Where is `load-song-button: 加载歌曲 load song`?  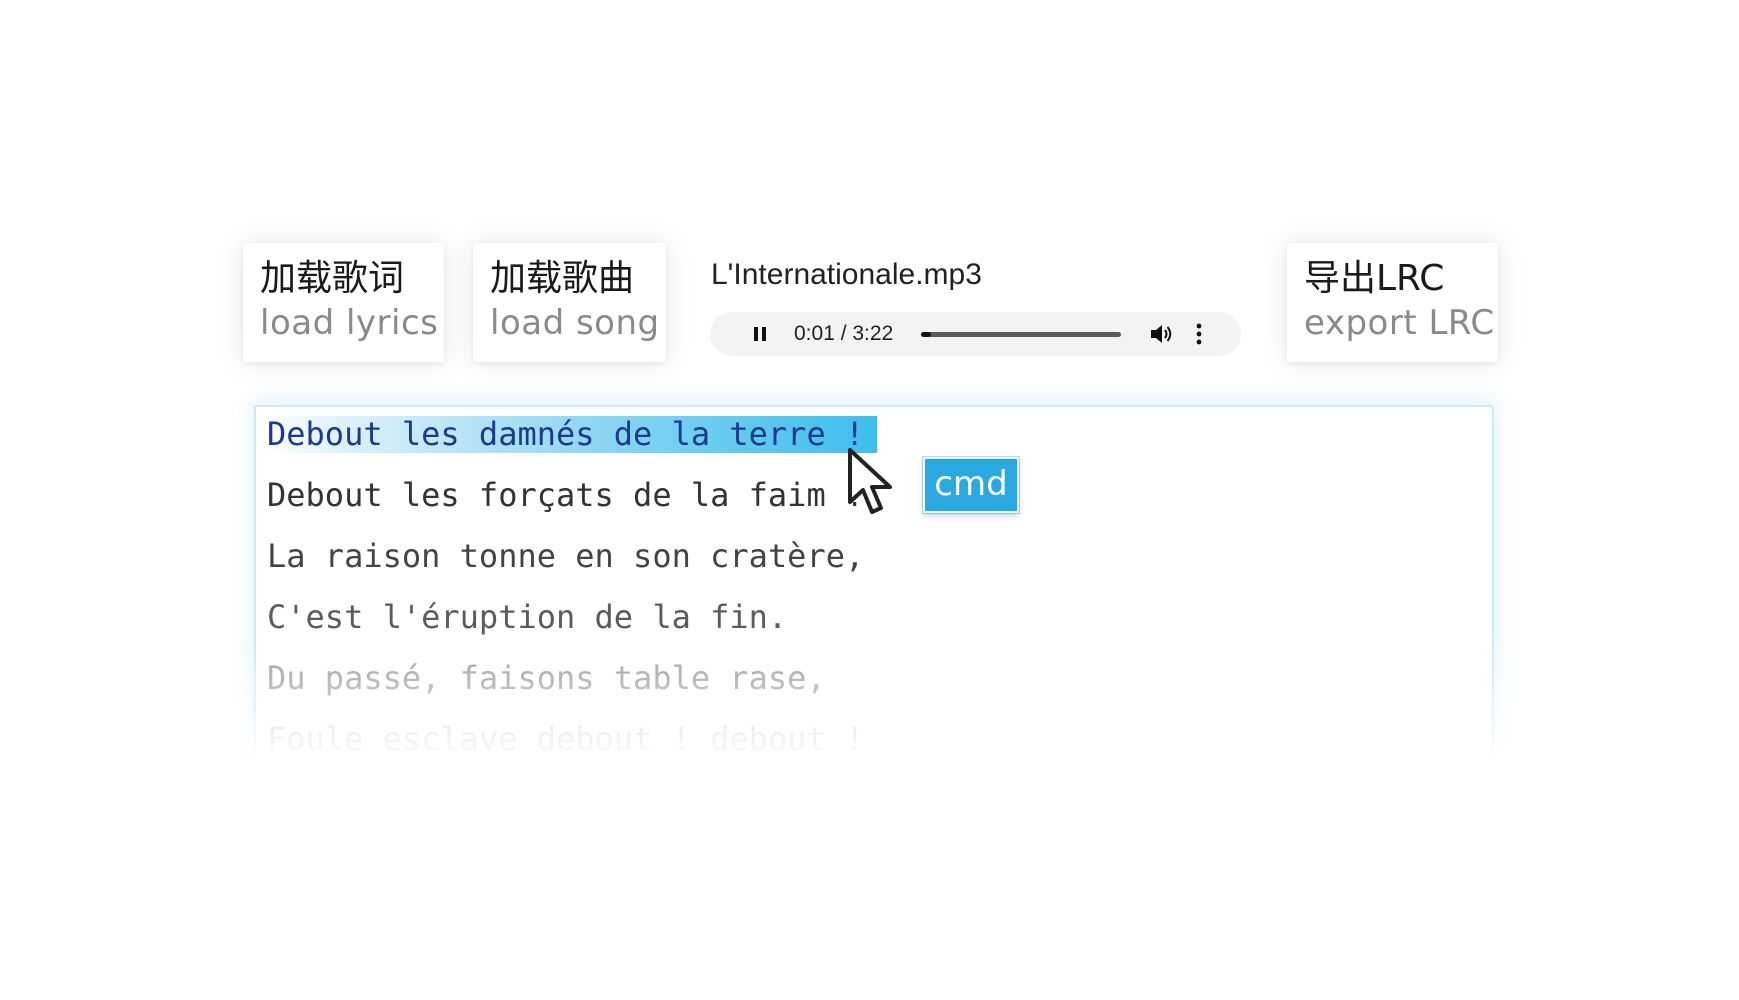
load-song-button: 加载歌曲 load song is located at coordinates (569, 302).